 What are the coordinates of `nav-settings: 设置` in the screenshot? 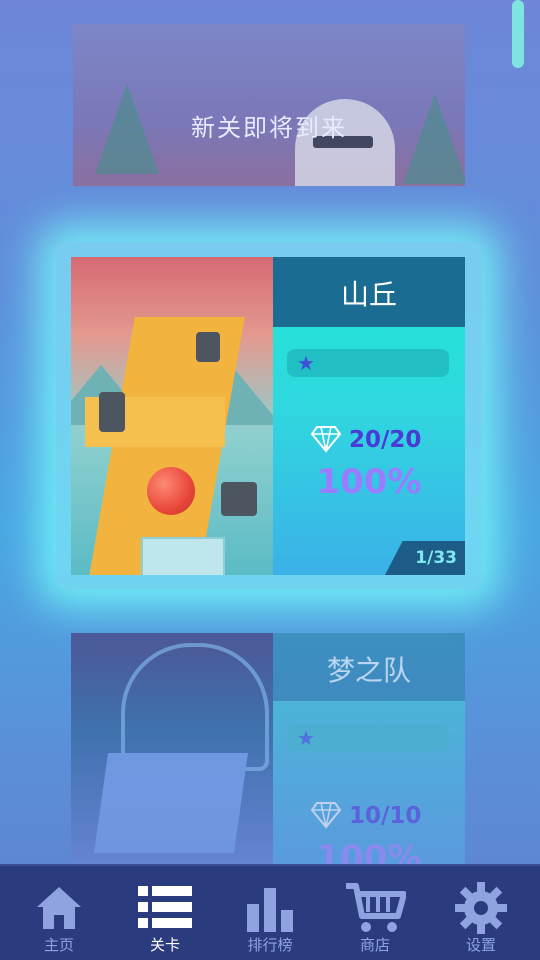 It's located at (481, 913).